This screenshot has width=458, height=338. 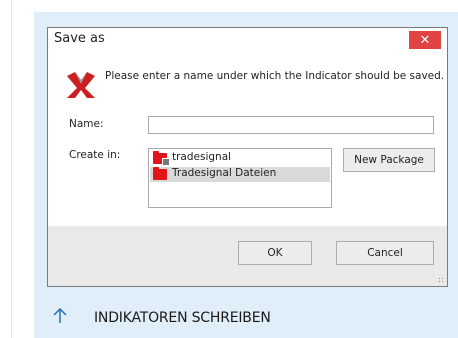 I want to click on close-button: ✕, so click(x=425, y=40).